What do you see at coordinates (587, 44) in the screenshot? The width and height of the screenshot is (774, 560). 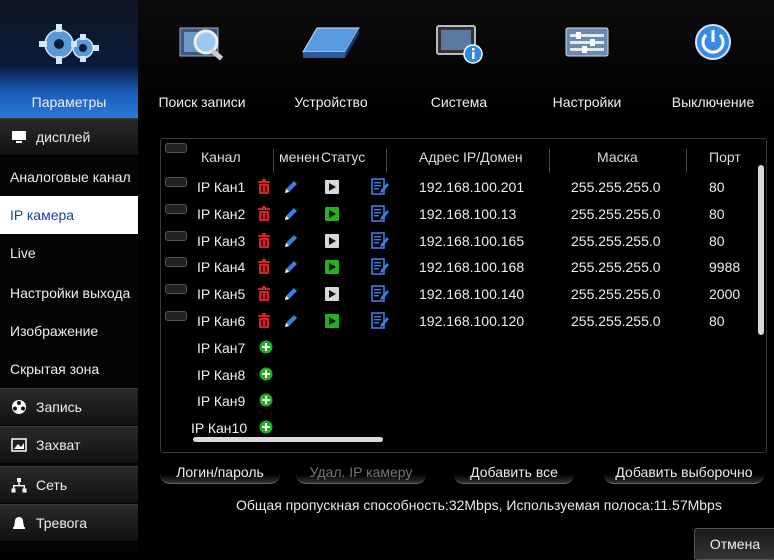 I see `settings-panel-icon` at bounding box center [587, 44].